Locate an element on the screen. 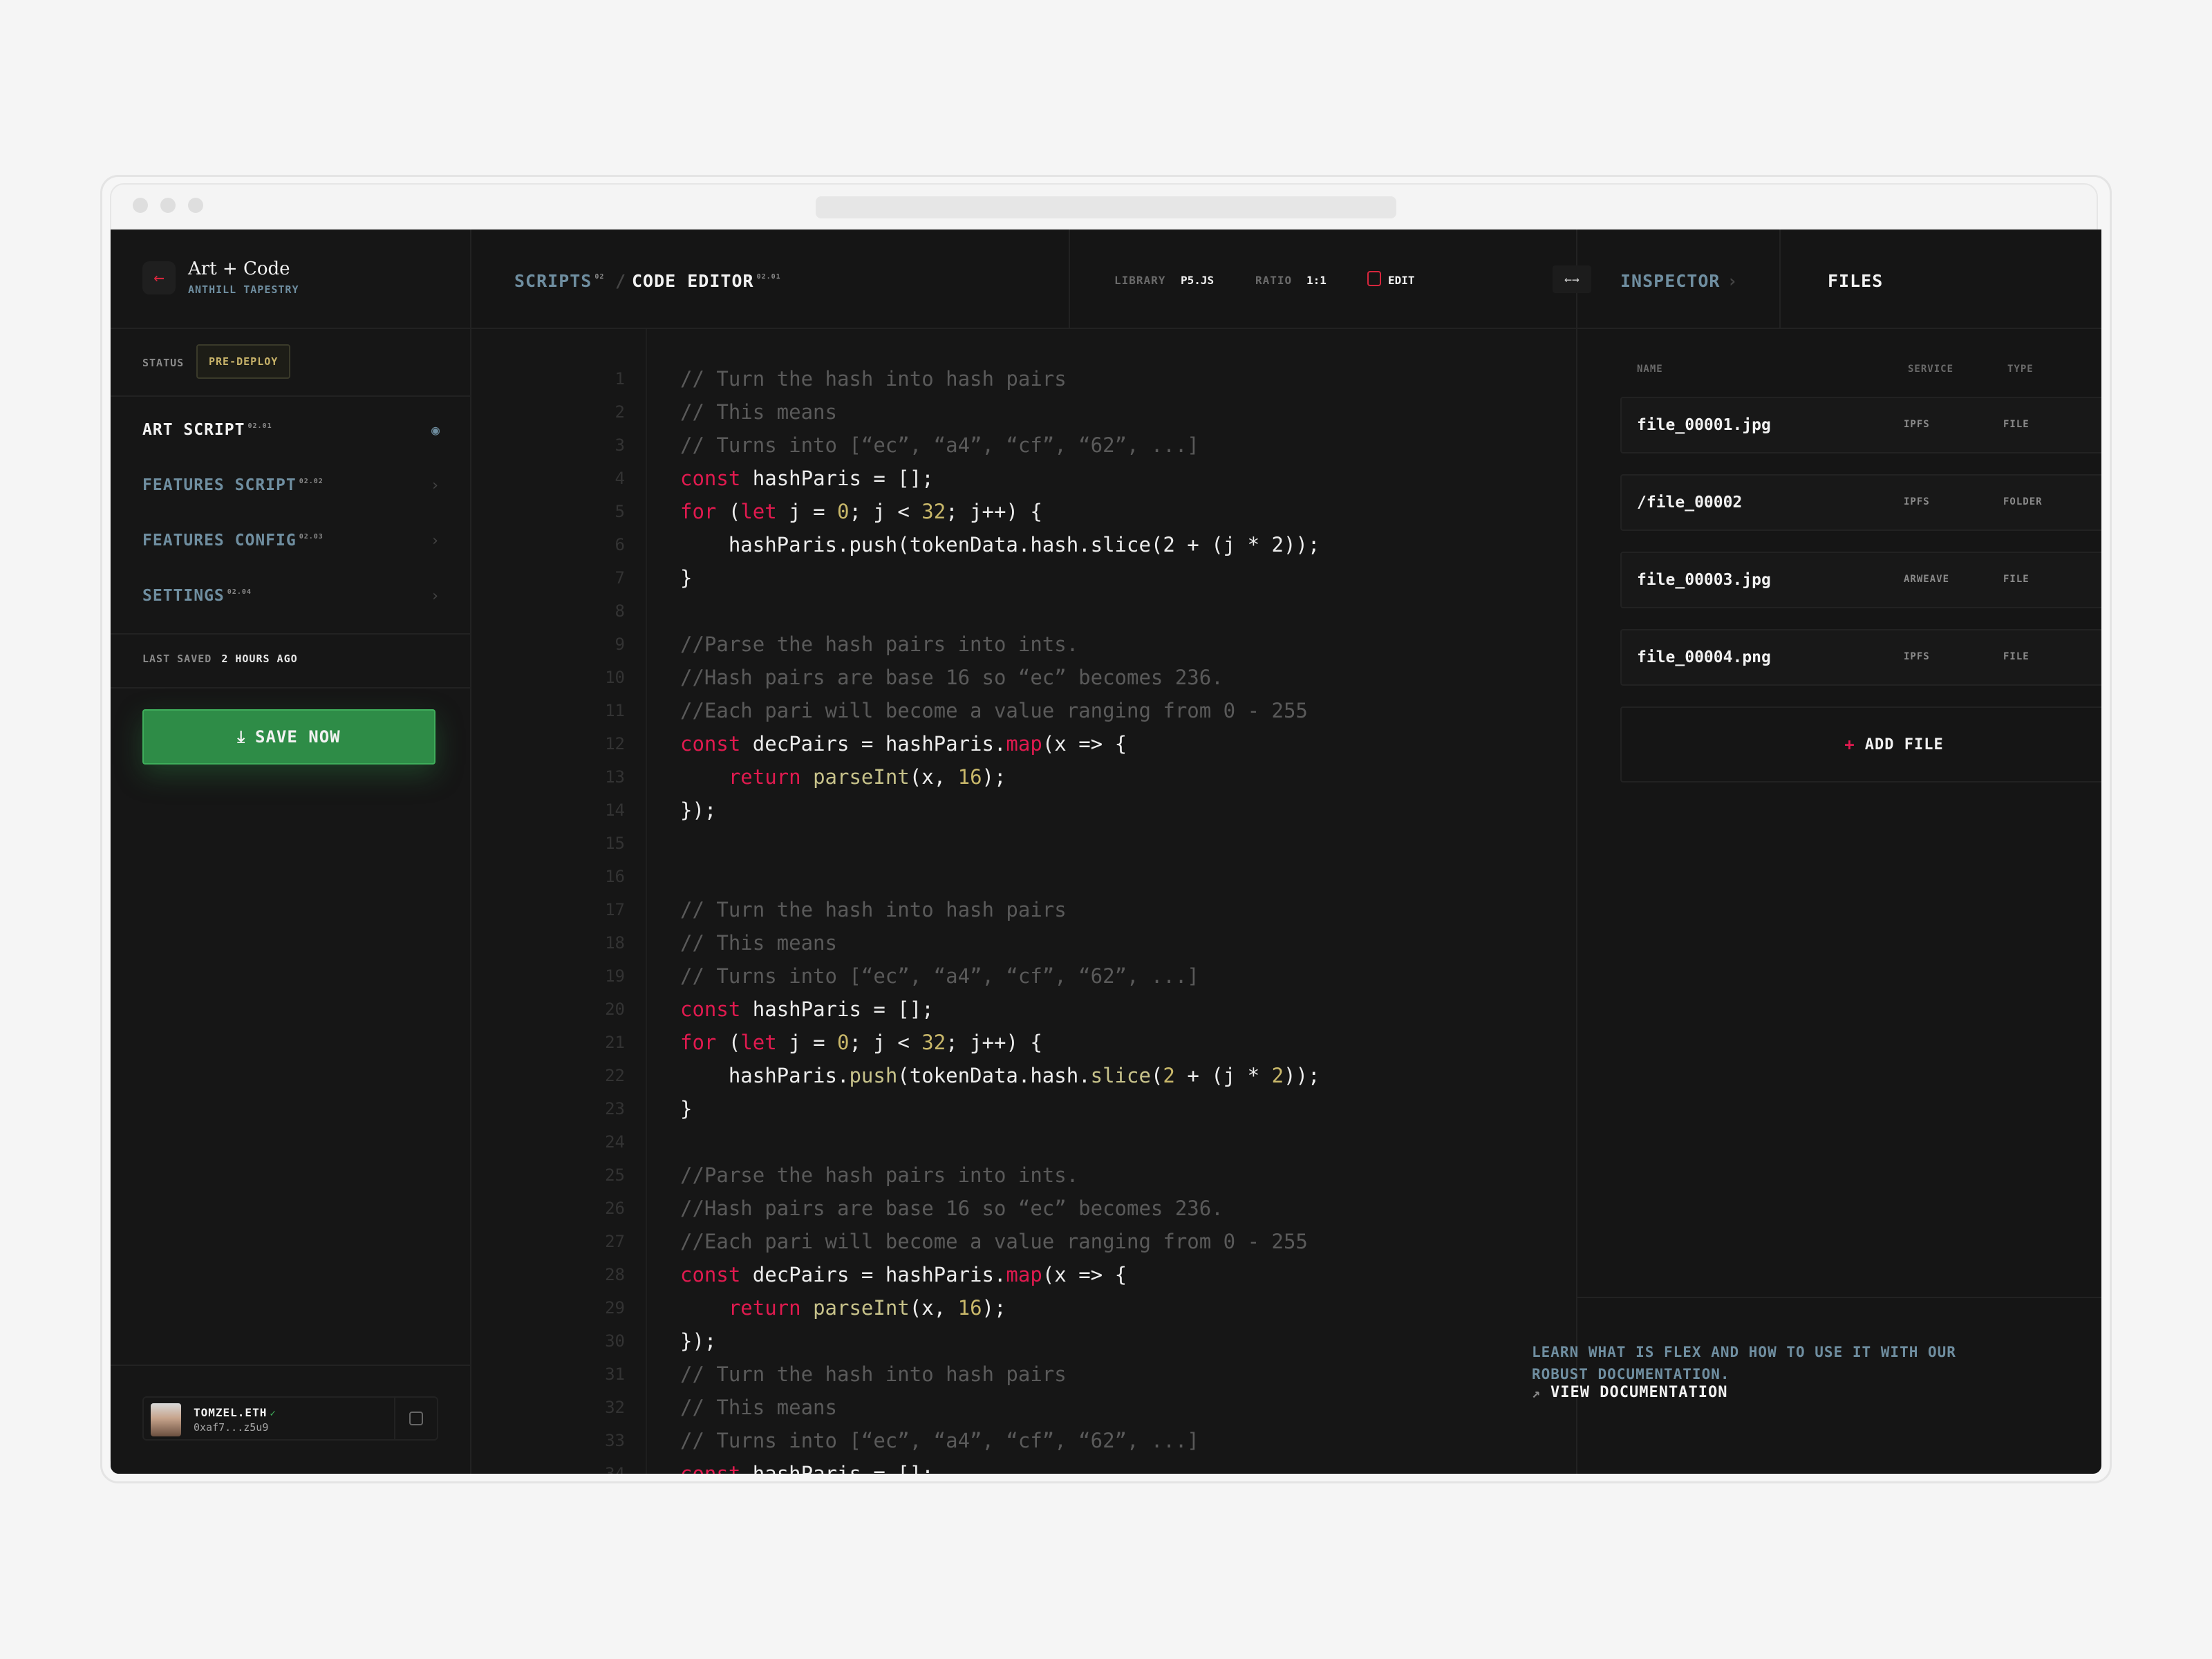  code-line: 16 is located at coordinates (1023, 876).